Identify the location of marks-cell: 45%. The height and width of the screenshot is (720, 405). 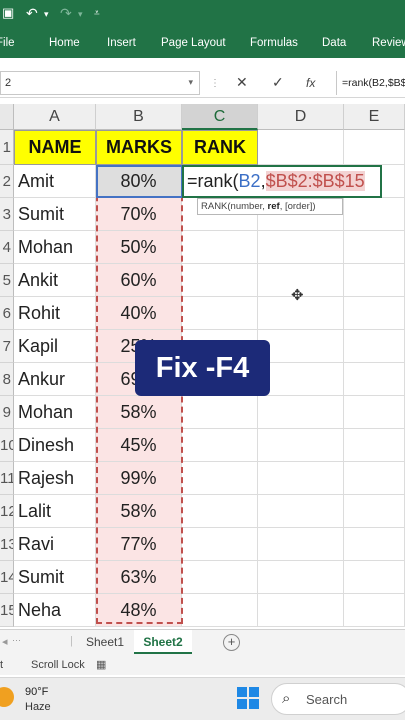
(139, 445).